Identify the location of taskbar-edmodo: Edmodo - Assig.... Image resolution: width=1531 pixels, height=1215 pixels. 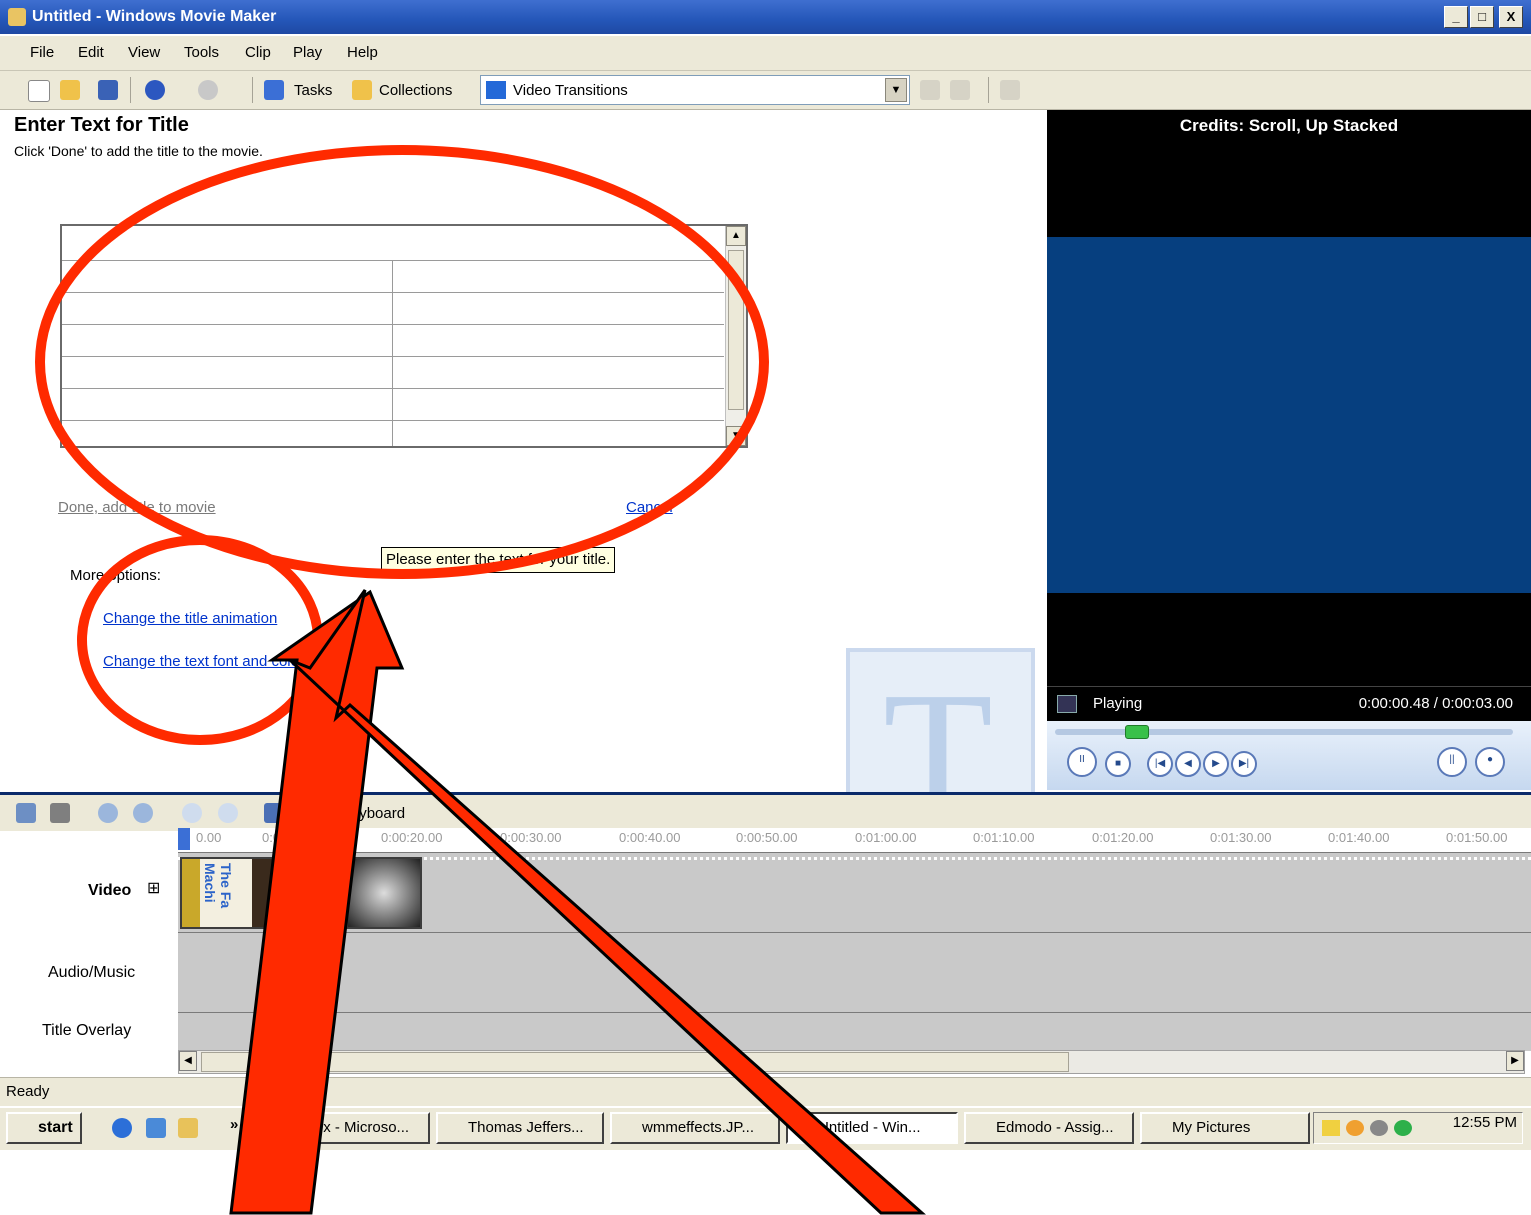
(1049, 1128).